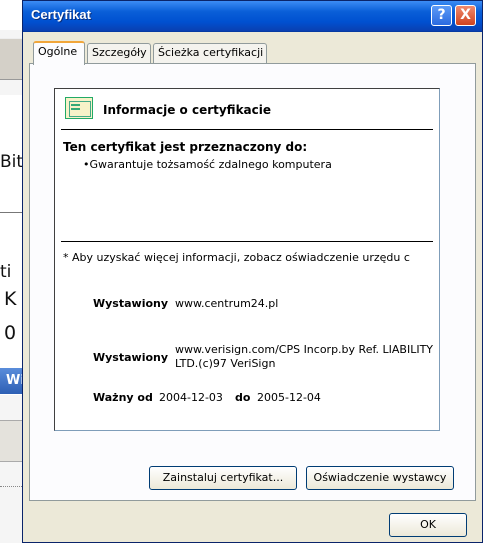 The width and height of the screenshot is (483, 543). I want to click on valid-from-label: Ważny od, so click(123, 397).